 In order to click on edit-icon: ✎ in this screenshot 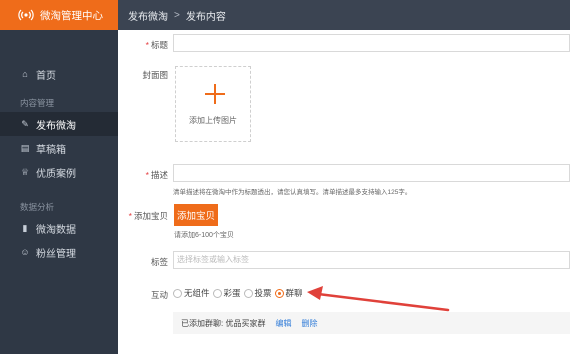, I will do `click(25, 123)`.